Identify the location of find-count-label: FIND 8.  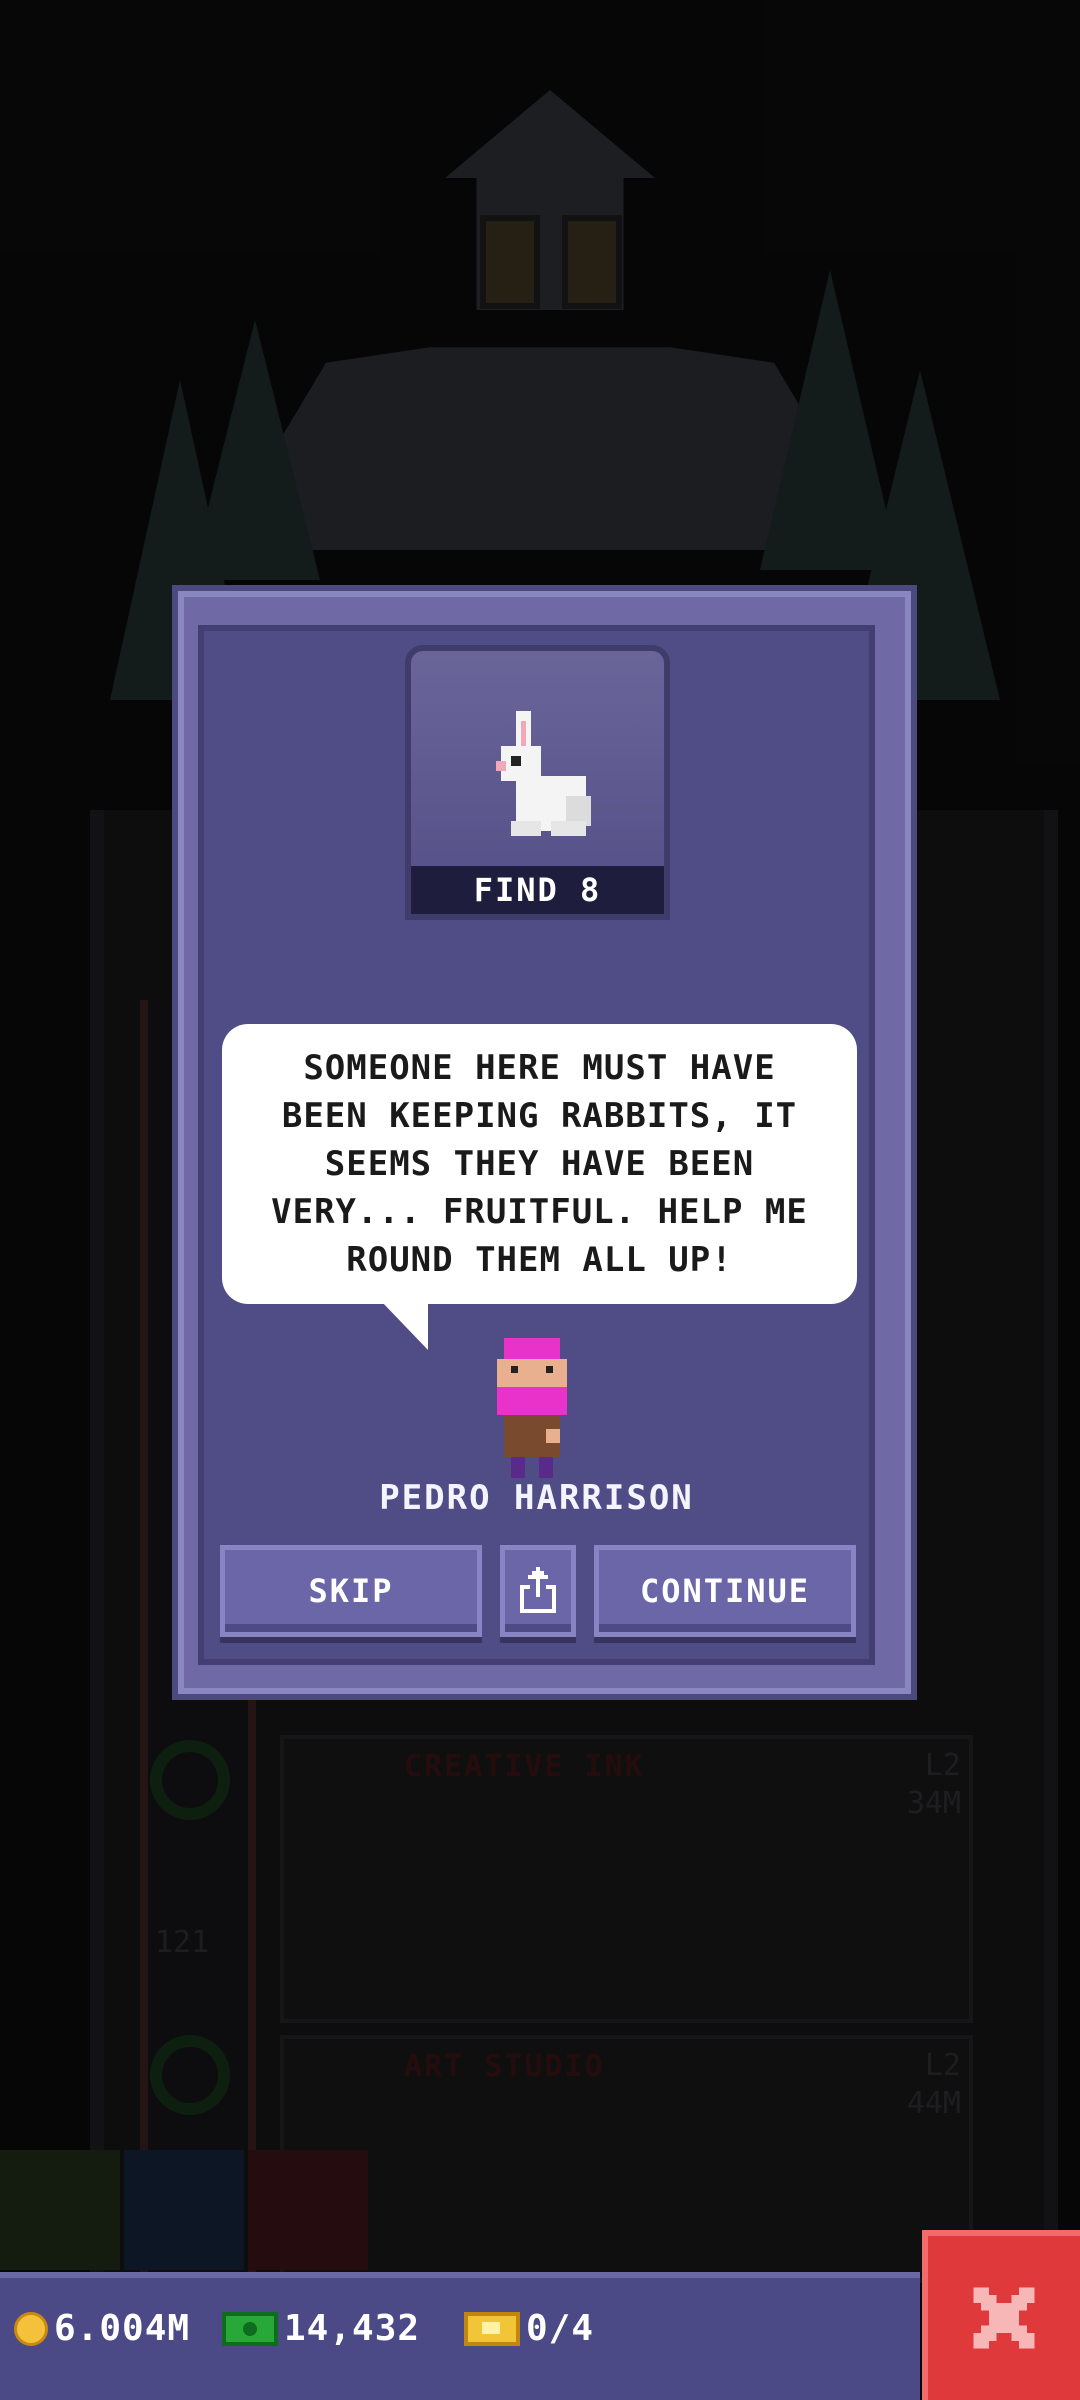
(537, 890).